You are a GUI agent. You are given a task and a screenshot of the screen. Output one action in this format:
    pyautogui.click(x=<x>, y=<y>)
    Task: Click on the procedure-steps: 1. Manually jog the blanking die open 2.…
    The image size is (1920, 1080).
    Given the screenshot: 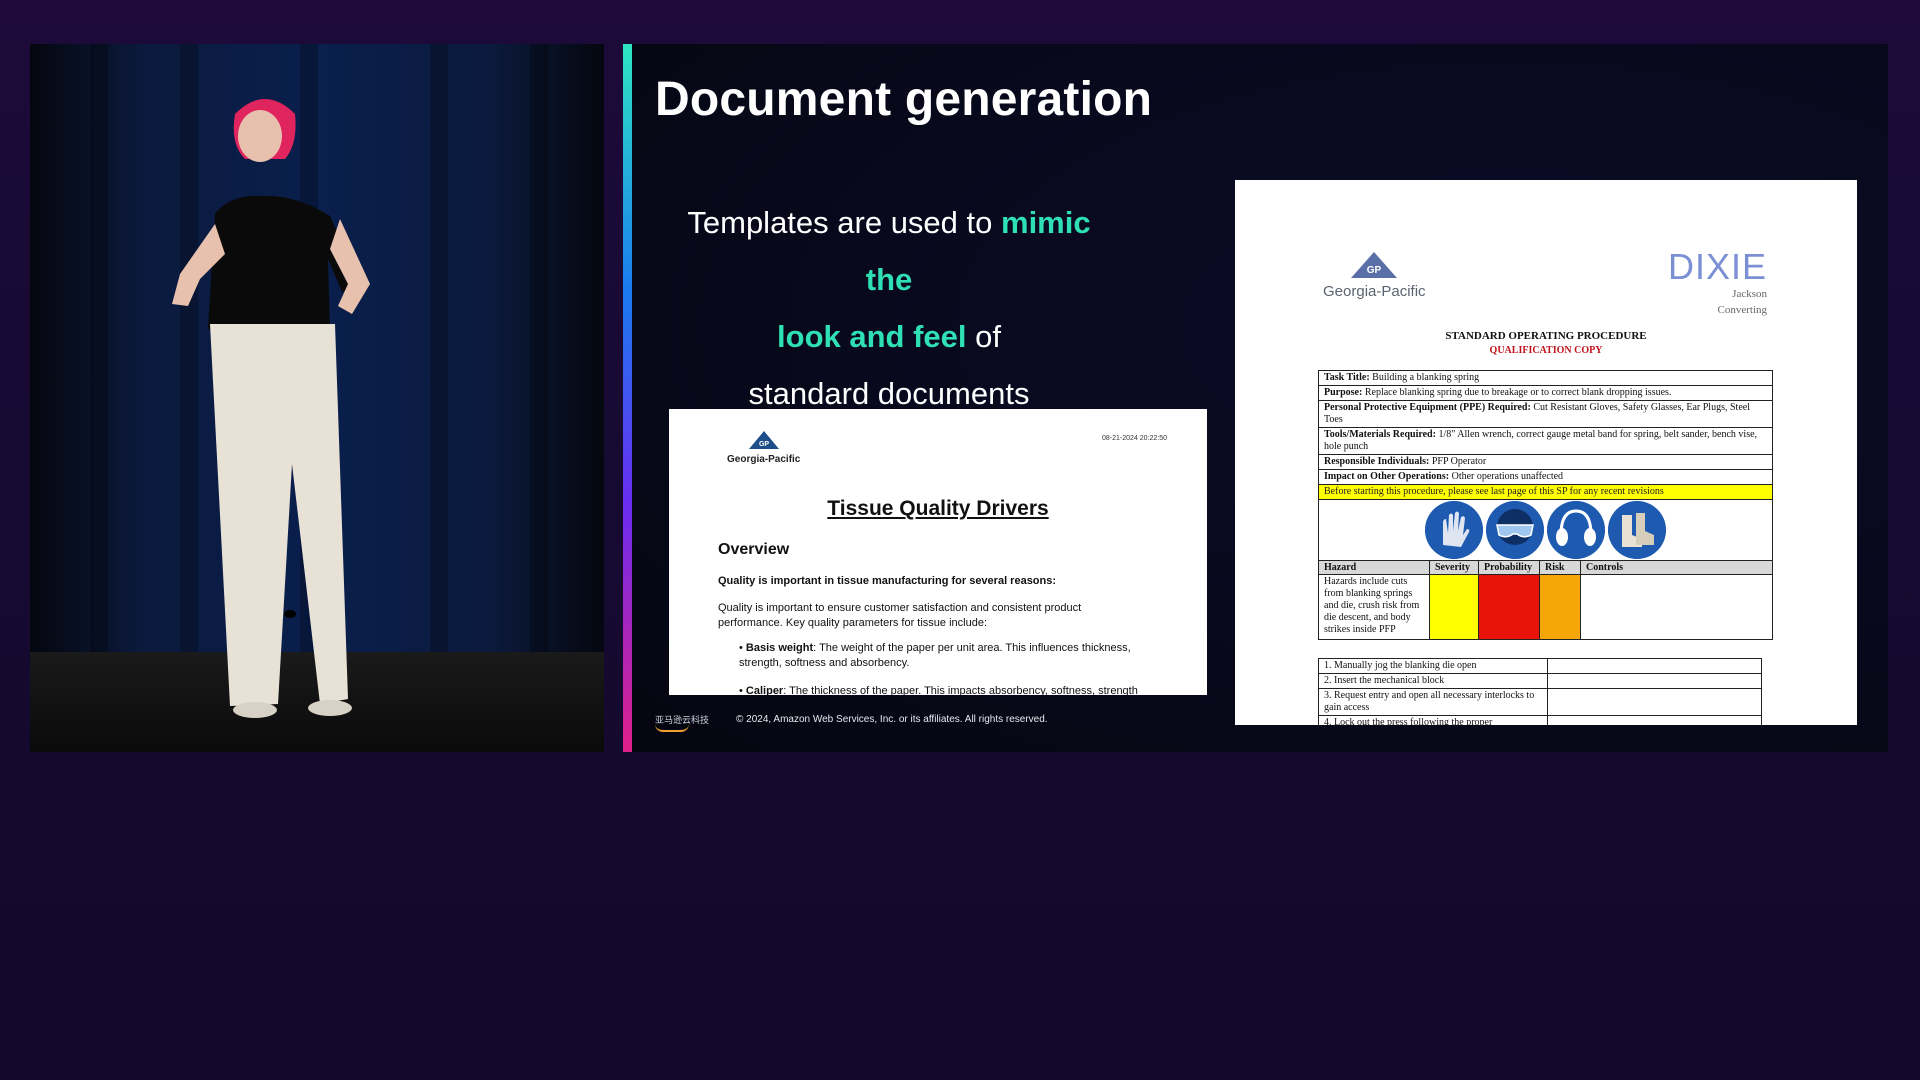 What is the action you would take?
    pyautogui.click(x=1540, y=691)
    